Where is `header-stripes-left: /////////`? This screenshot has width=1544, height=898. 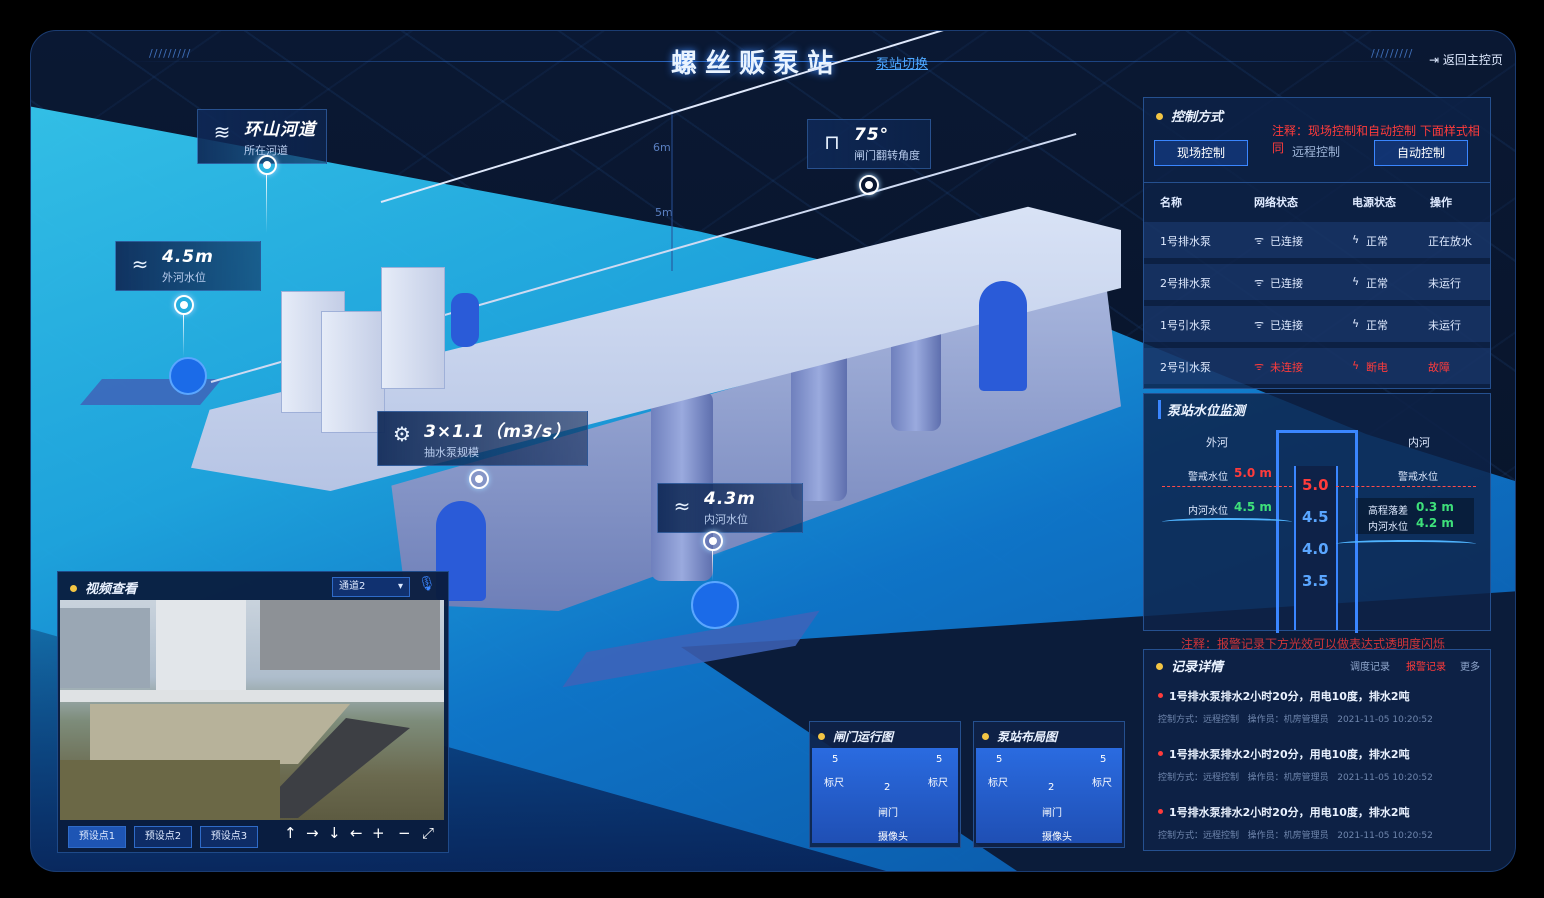
header-stripes-left: ///////// is located at coordinates (170, 53).